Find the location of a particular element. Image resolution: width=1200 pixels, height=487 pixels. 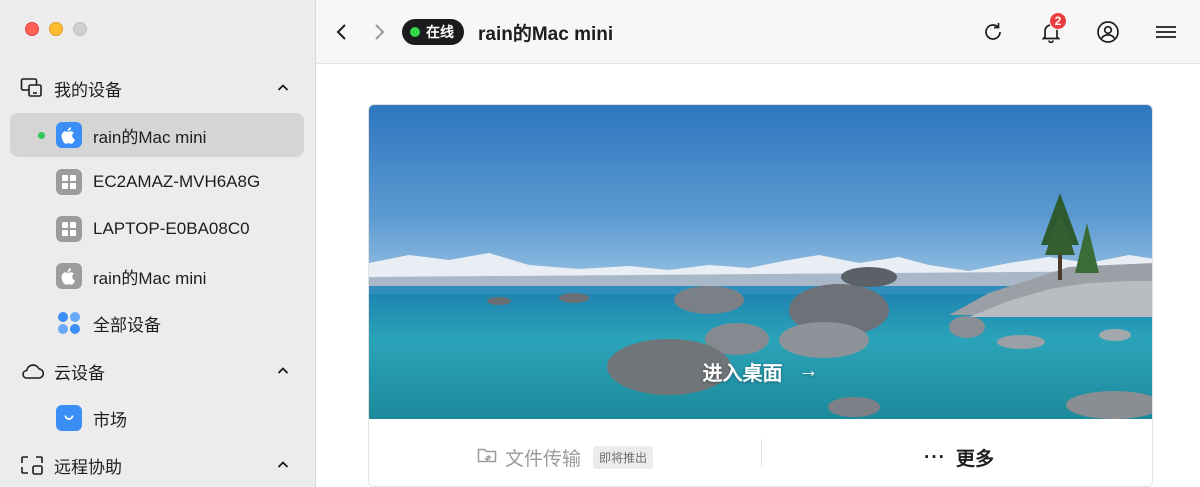

hamburger-icon is located at coordinates (1166, 32).